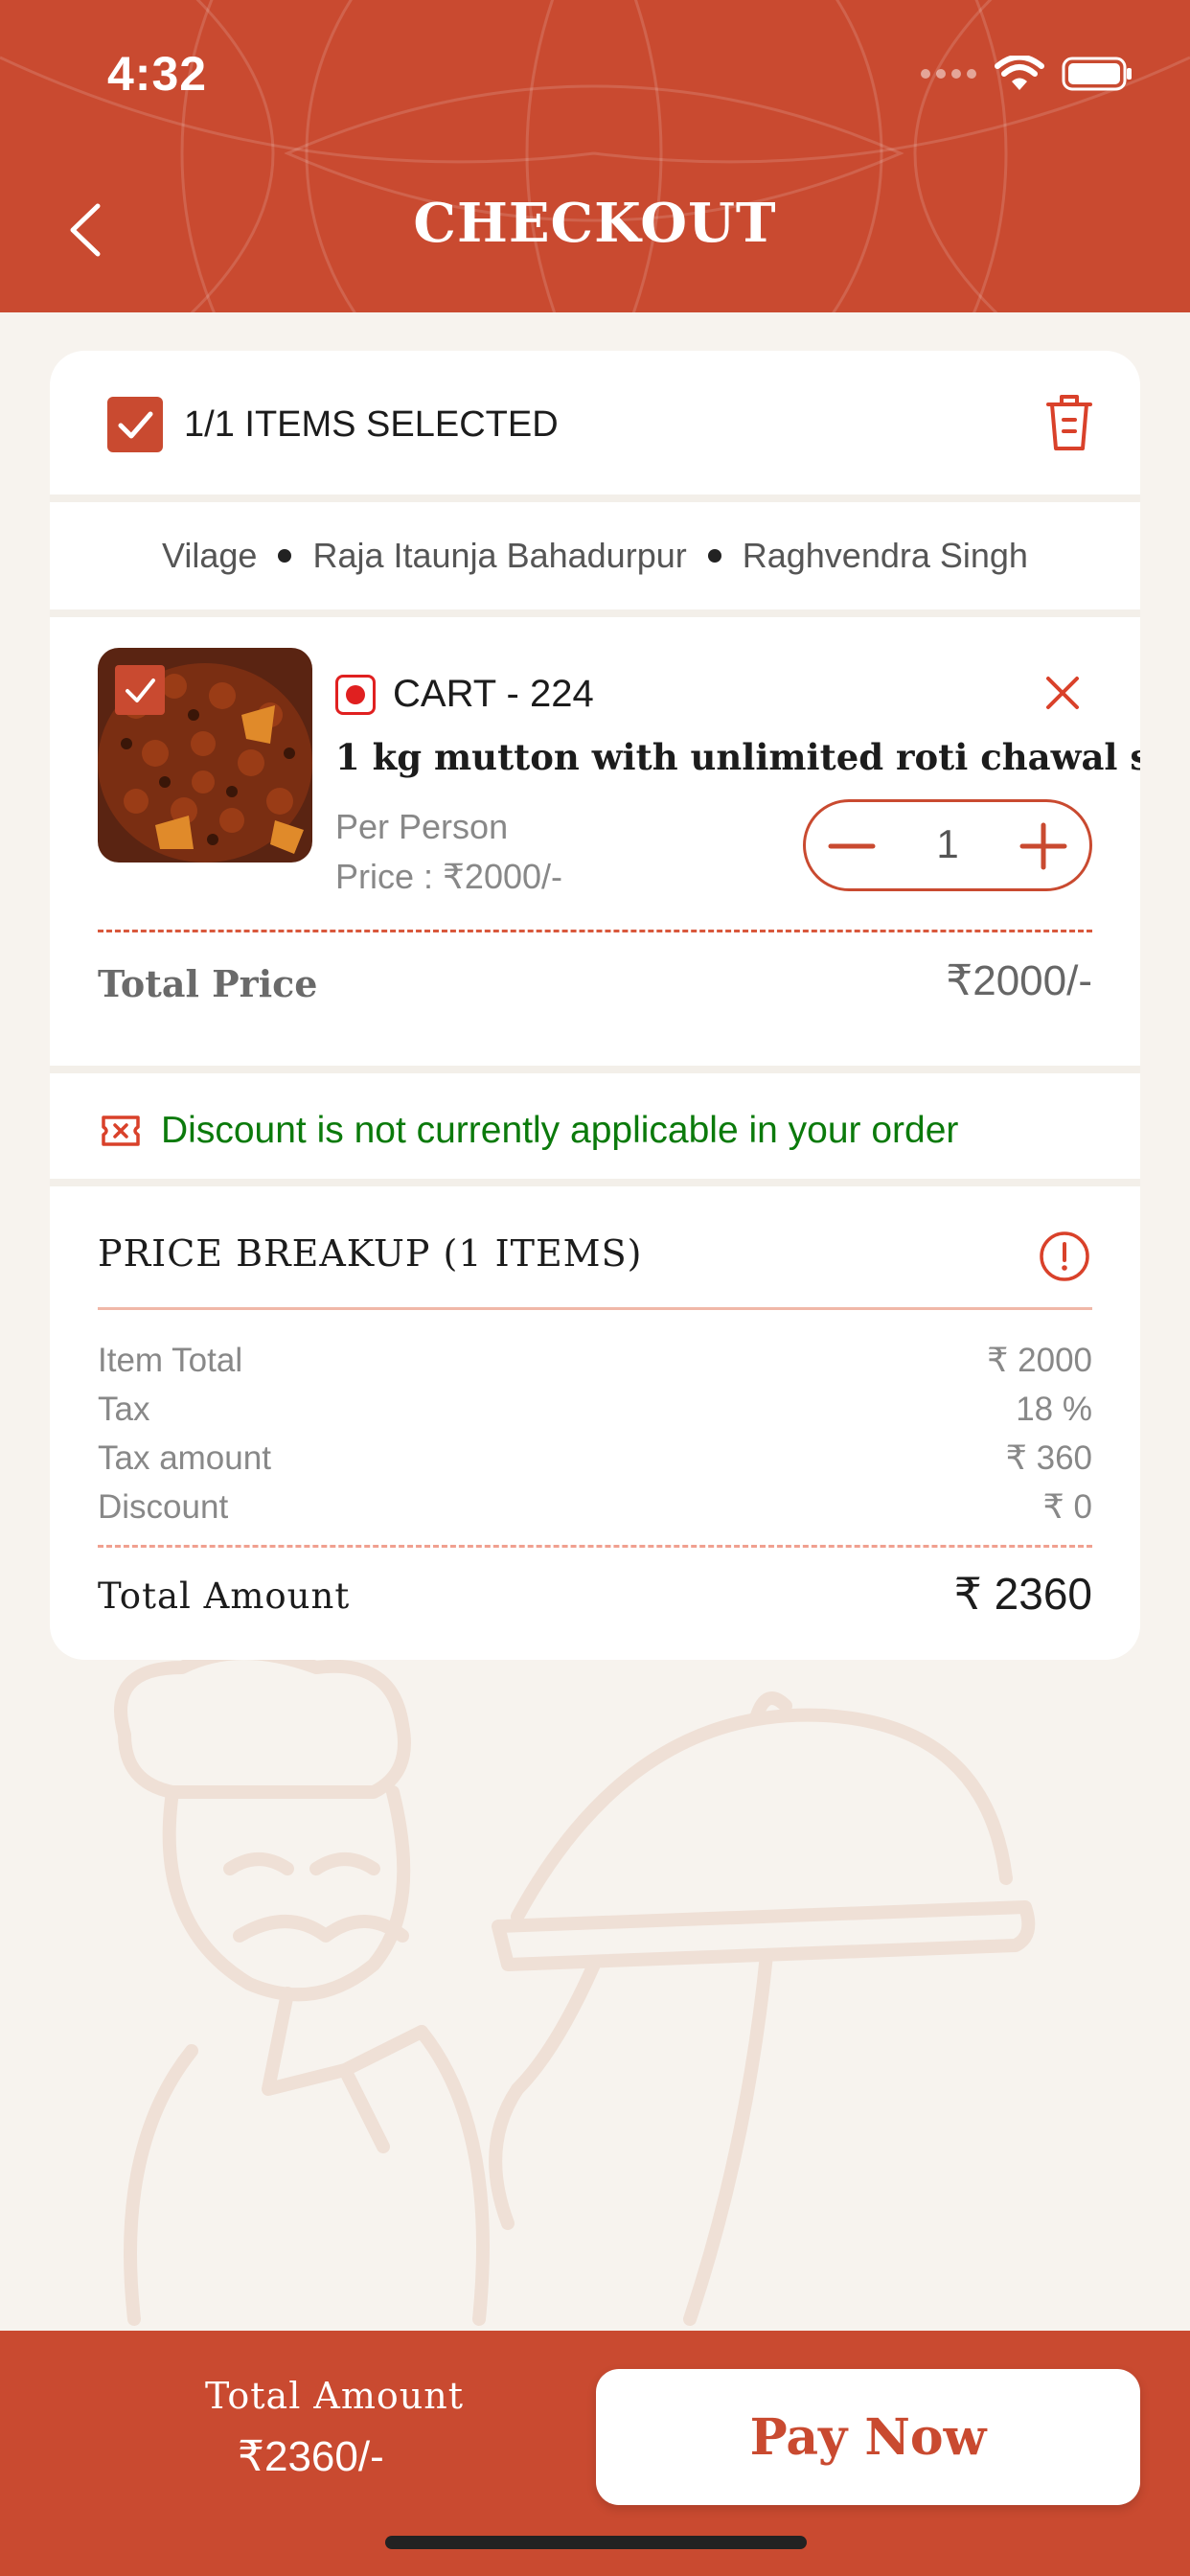 Image resolution: width=1190 pixels, height=2576 pixels. Describe the element at coordinates (1070, 422) in the screenshot. I see `trash-icon` at that location.